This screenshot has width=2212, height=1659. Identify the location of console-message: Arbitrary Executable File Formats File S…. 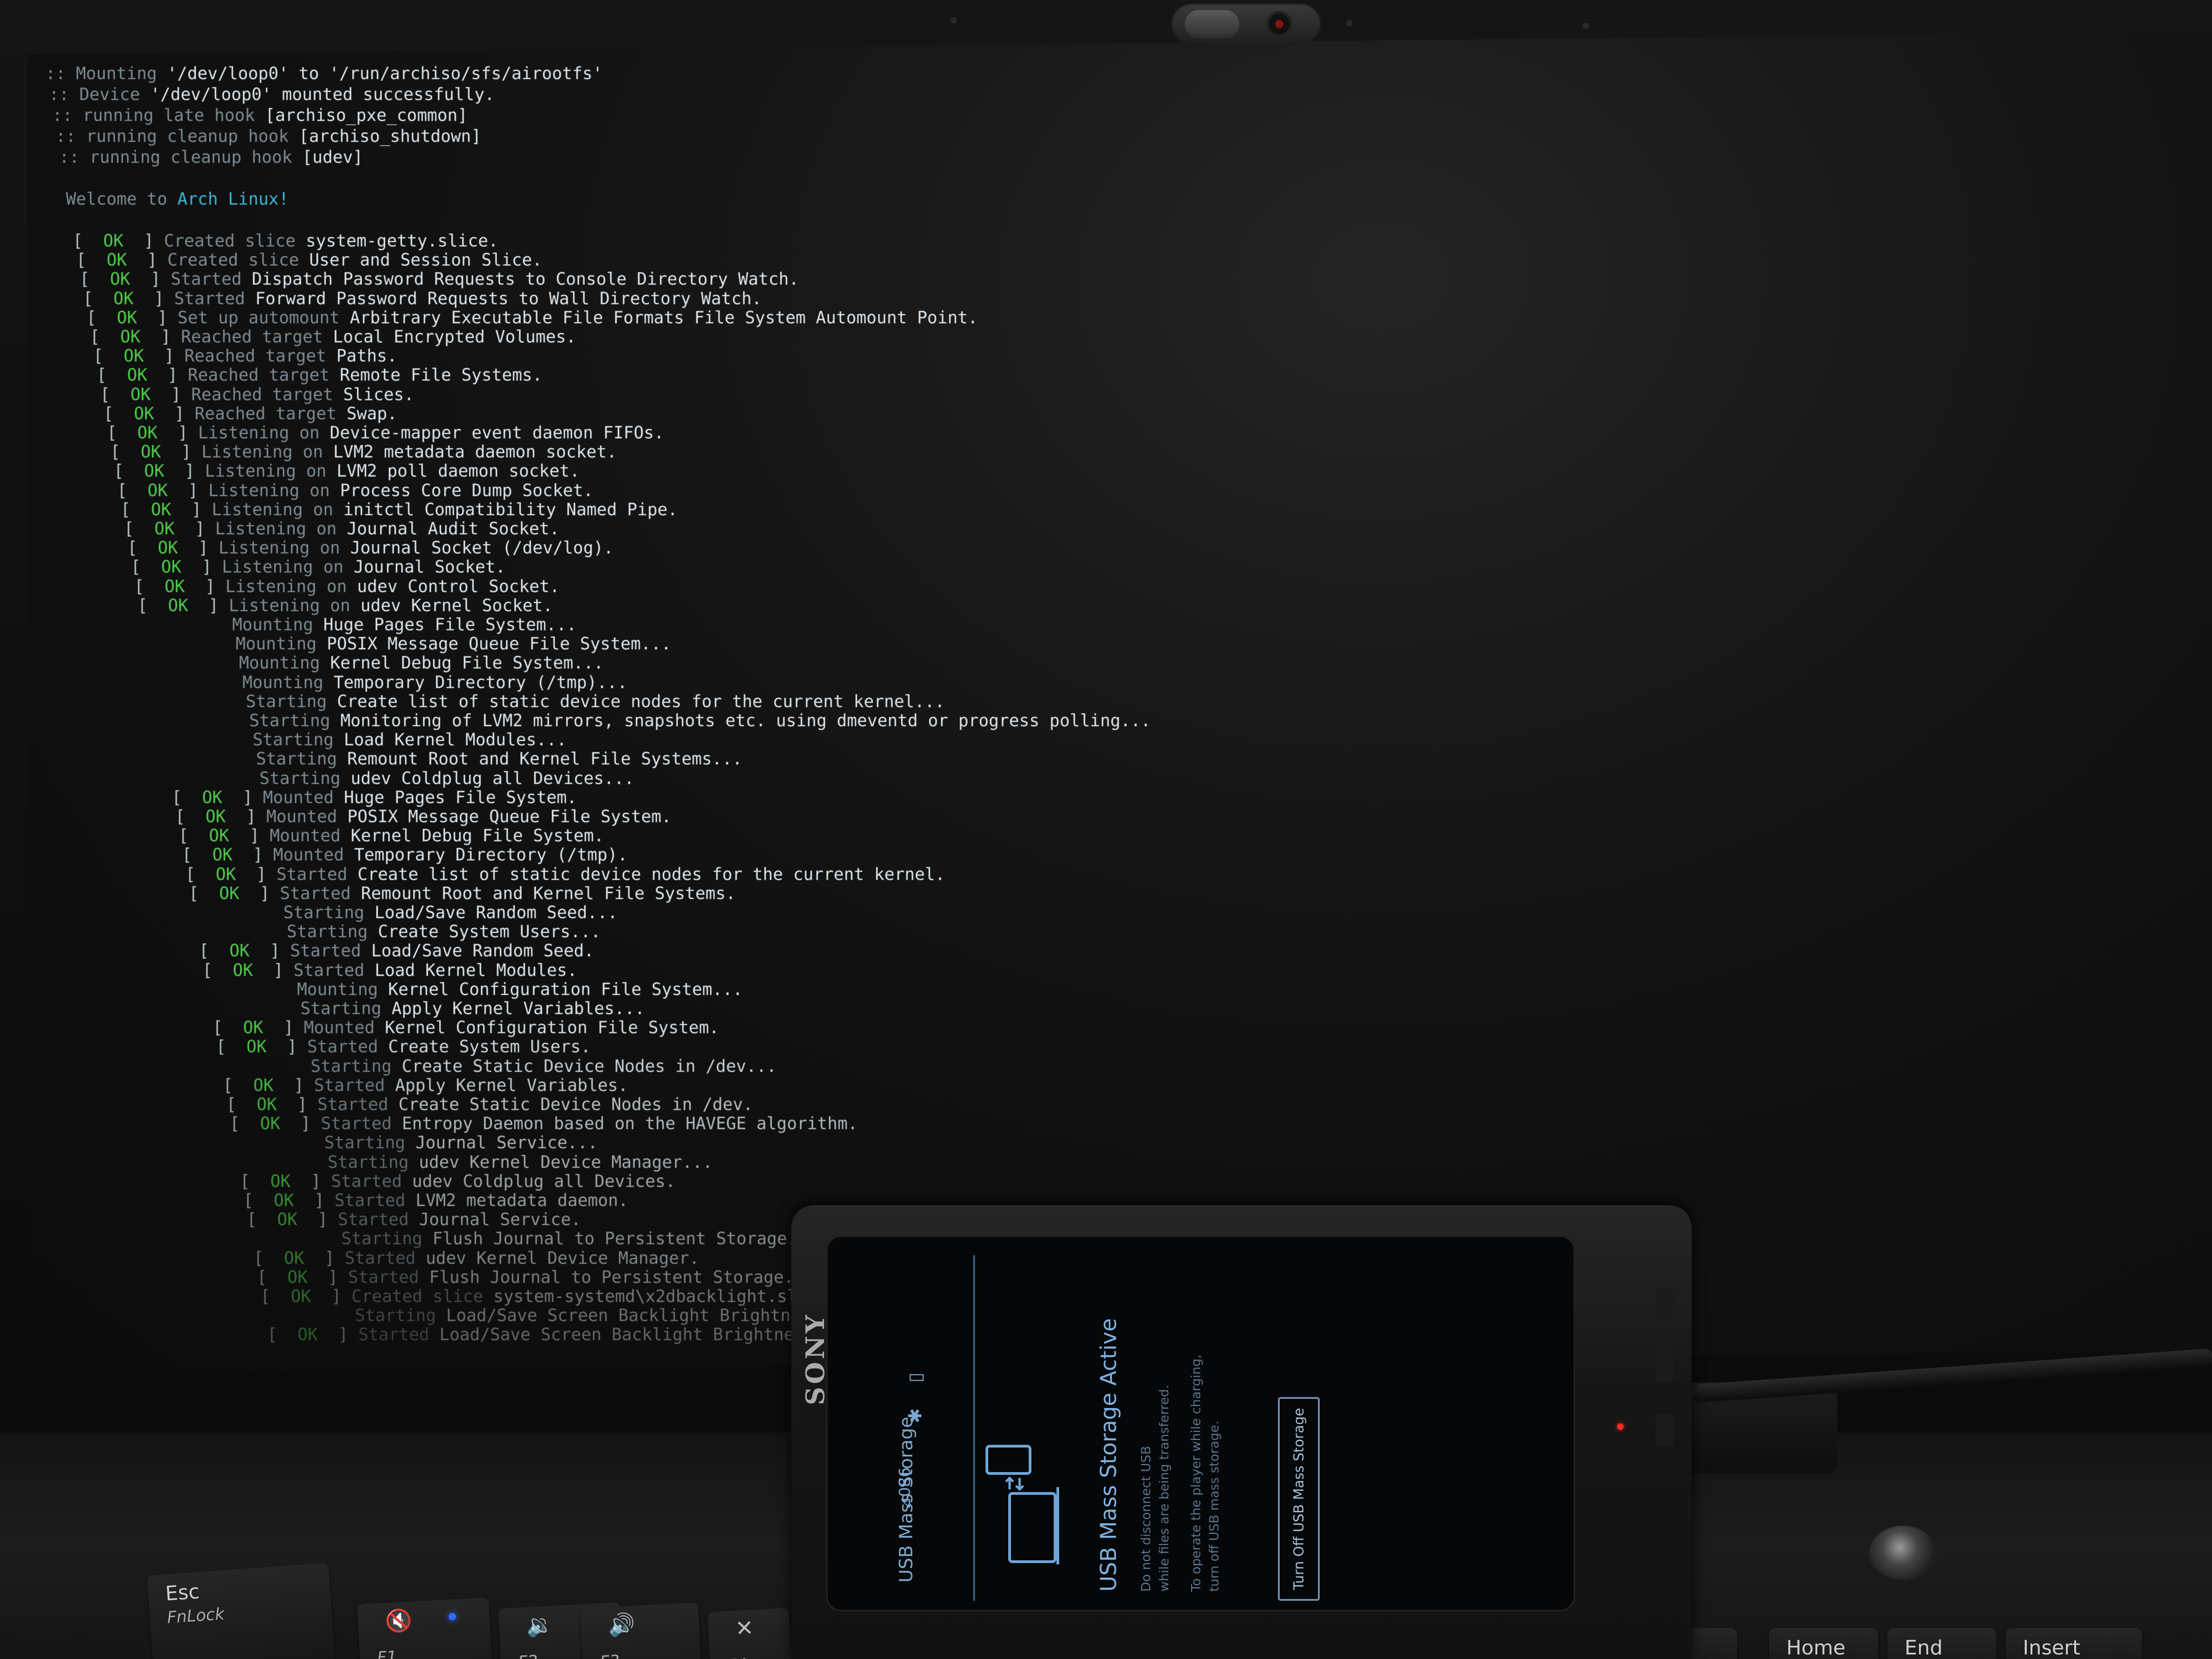
(664, 317).